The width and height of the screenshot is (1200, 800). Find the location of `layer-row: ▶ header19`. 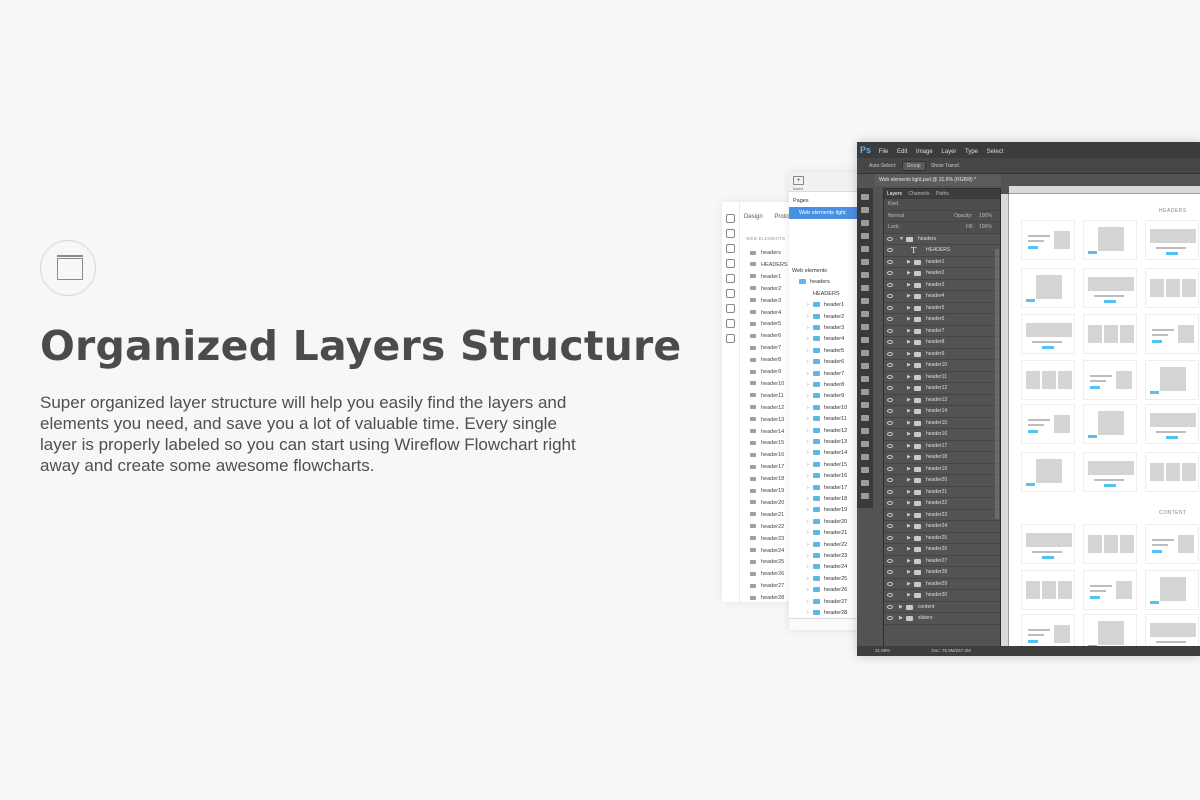

layer-row: ▶ header19 is located at coordinates (942, 470).